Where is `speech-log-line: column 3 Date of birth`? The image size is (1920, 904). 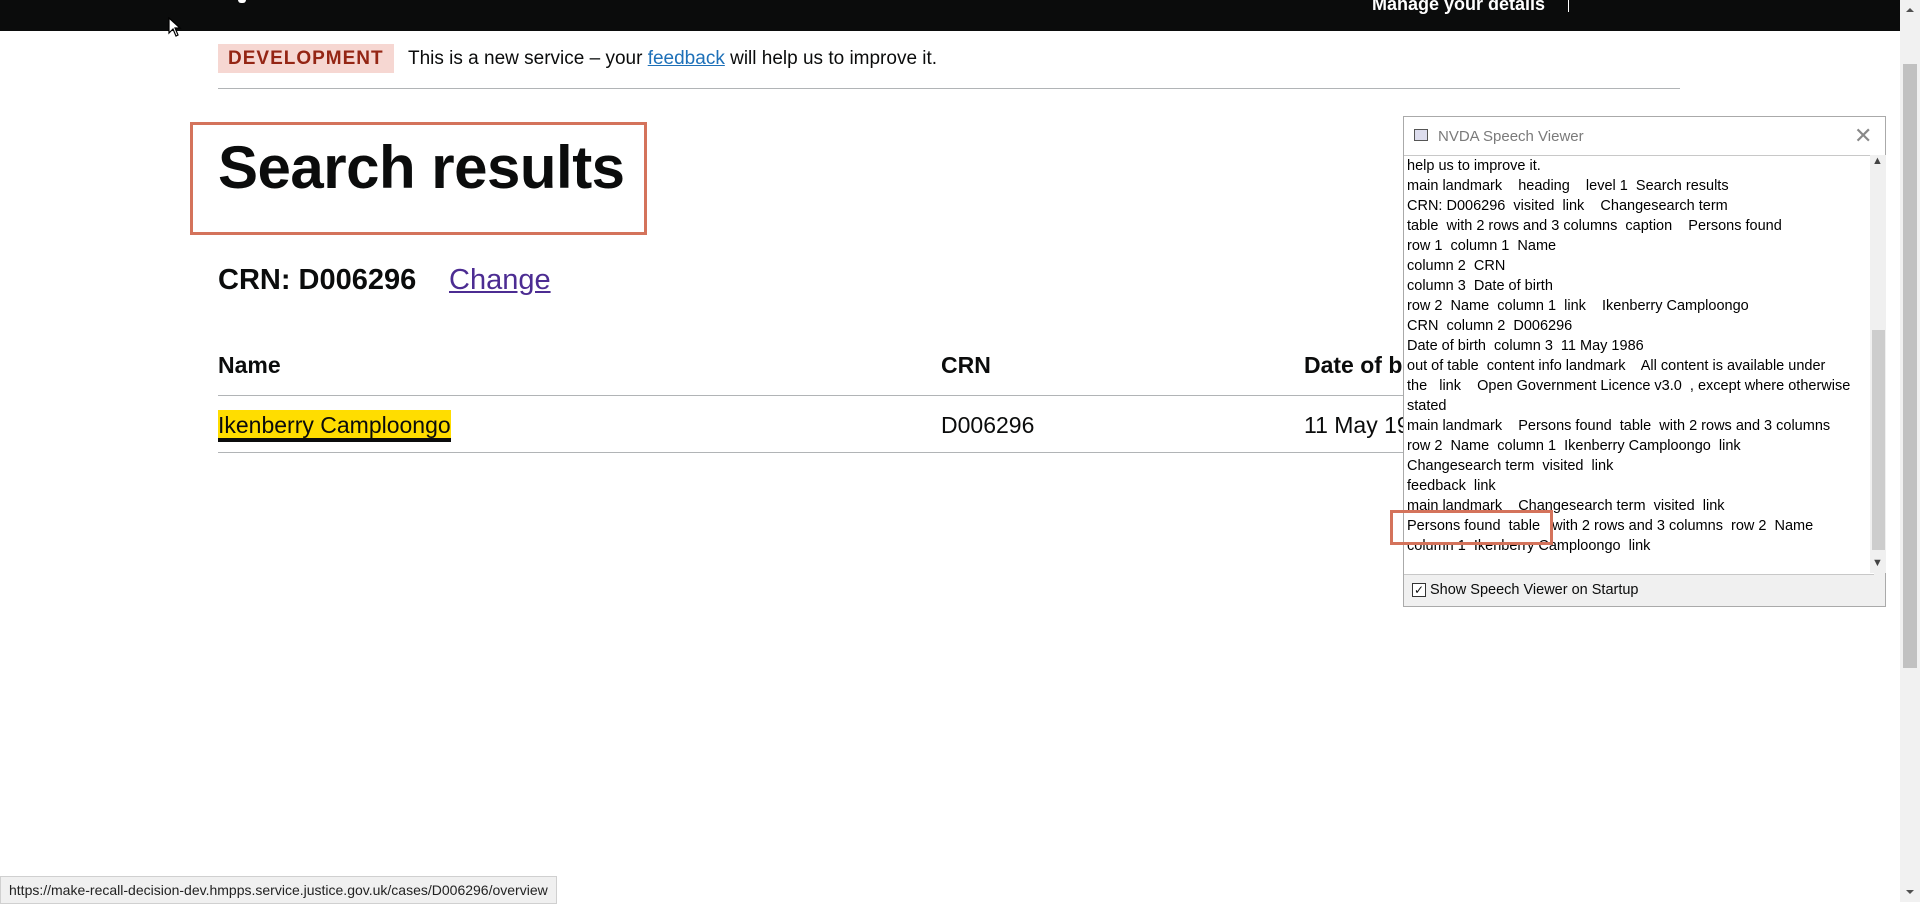 speech-log-line: column 3 Date of birth is located at coordinates (1480, 286).